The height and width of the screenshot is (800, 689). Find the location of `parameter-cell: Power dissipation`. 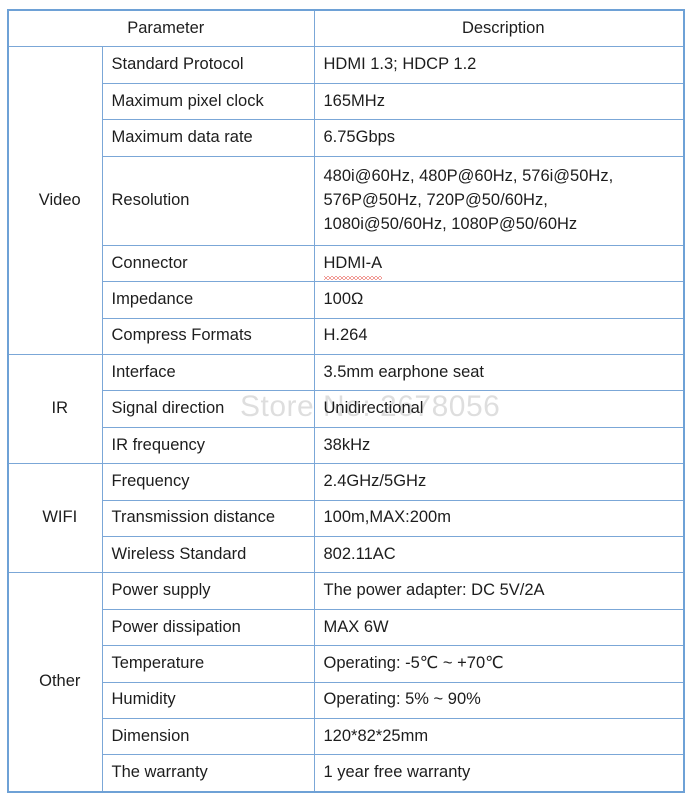

parameter-cell: Power dissipation is located at coordinates (208, 627).